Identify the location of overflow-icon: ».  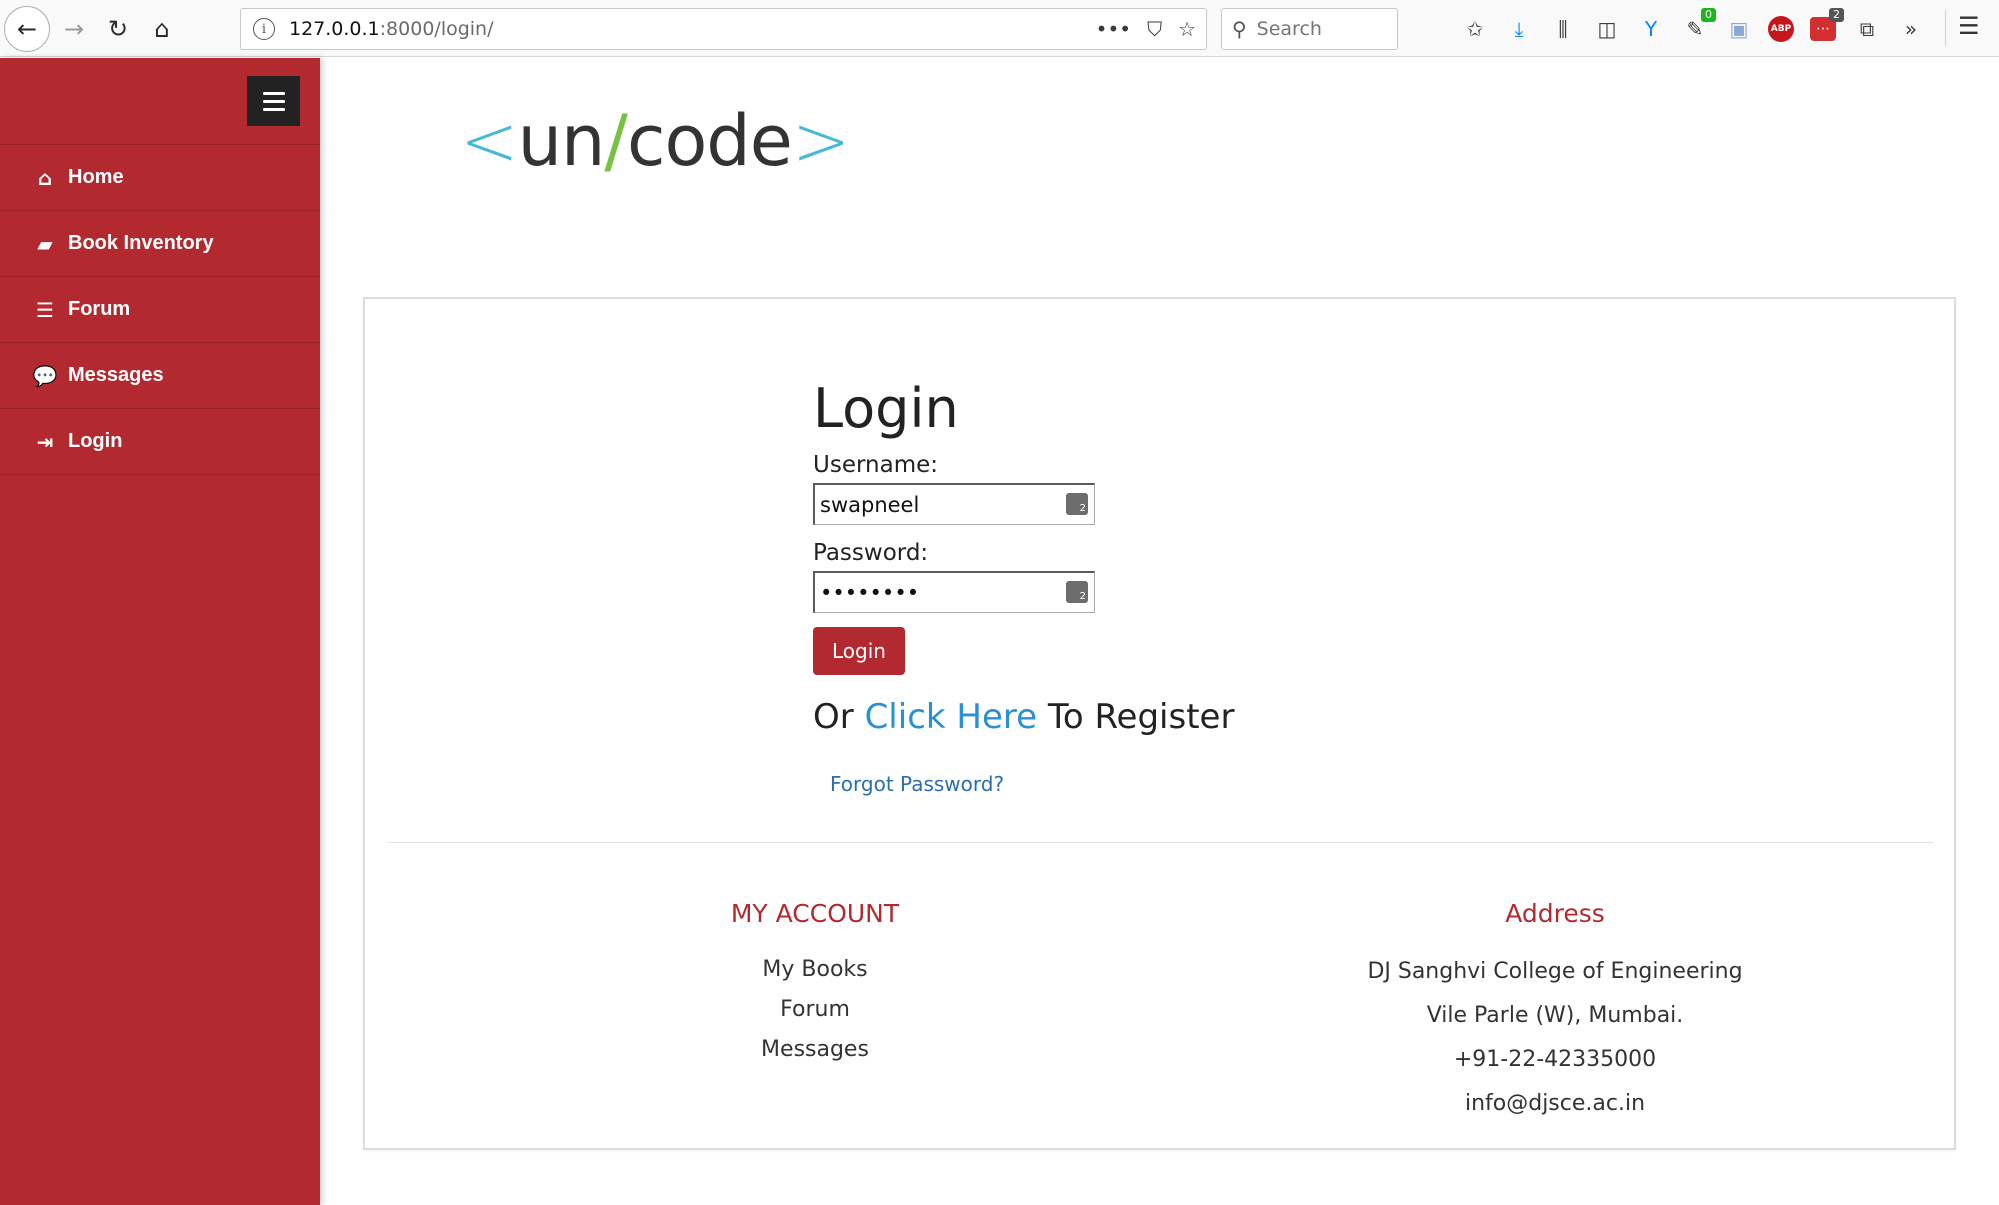
(1911, 29).